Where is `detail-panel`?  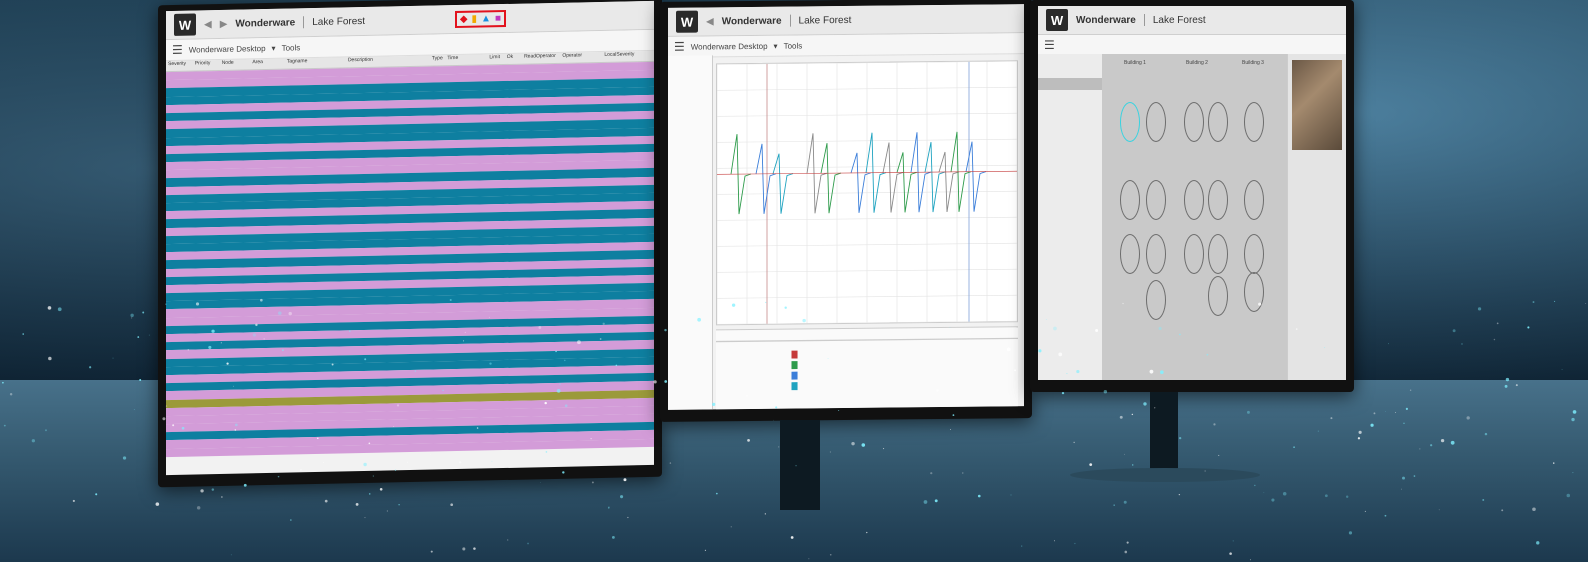
detail-panel is located at coordinates (1316, 217).